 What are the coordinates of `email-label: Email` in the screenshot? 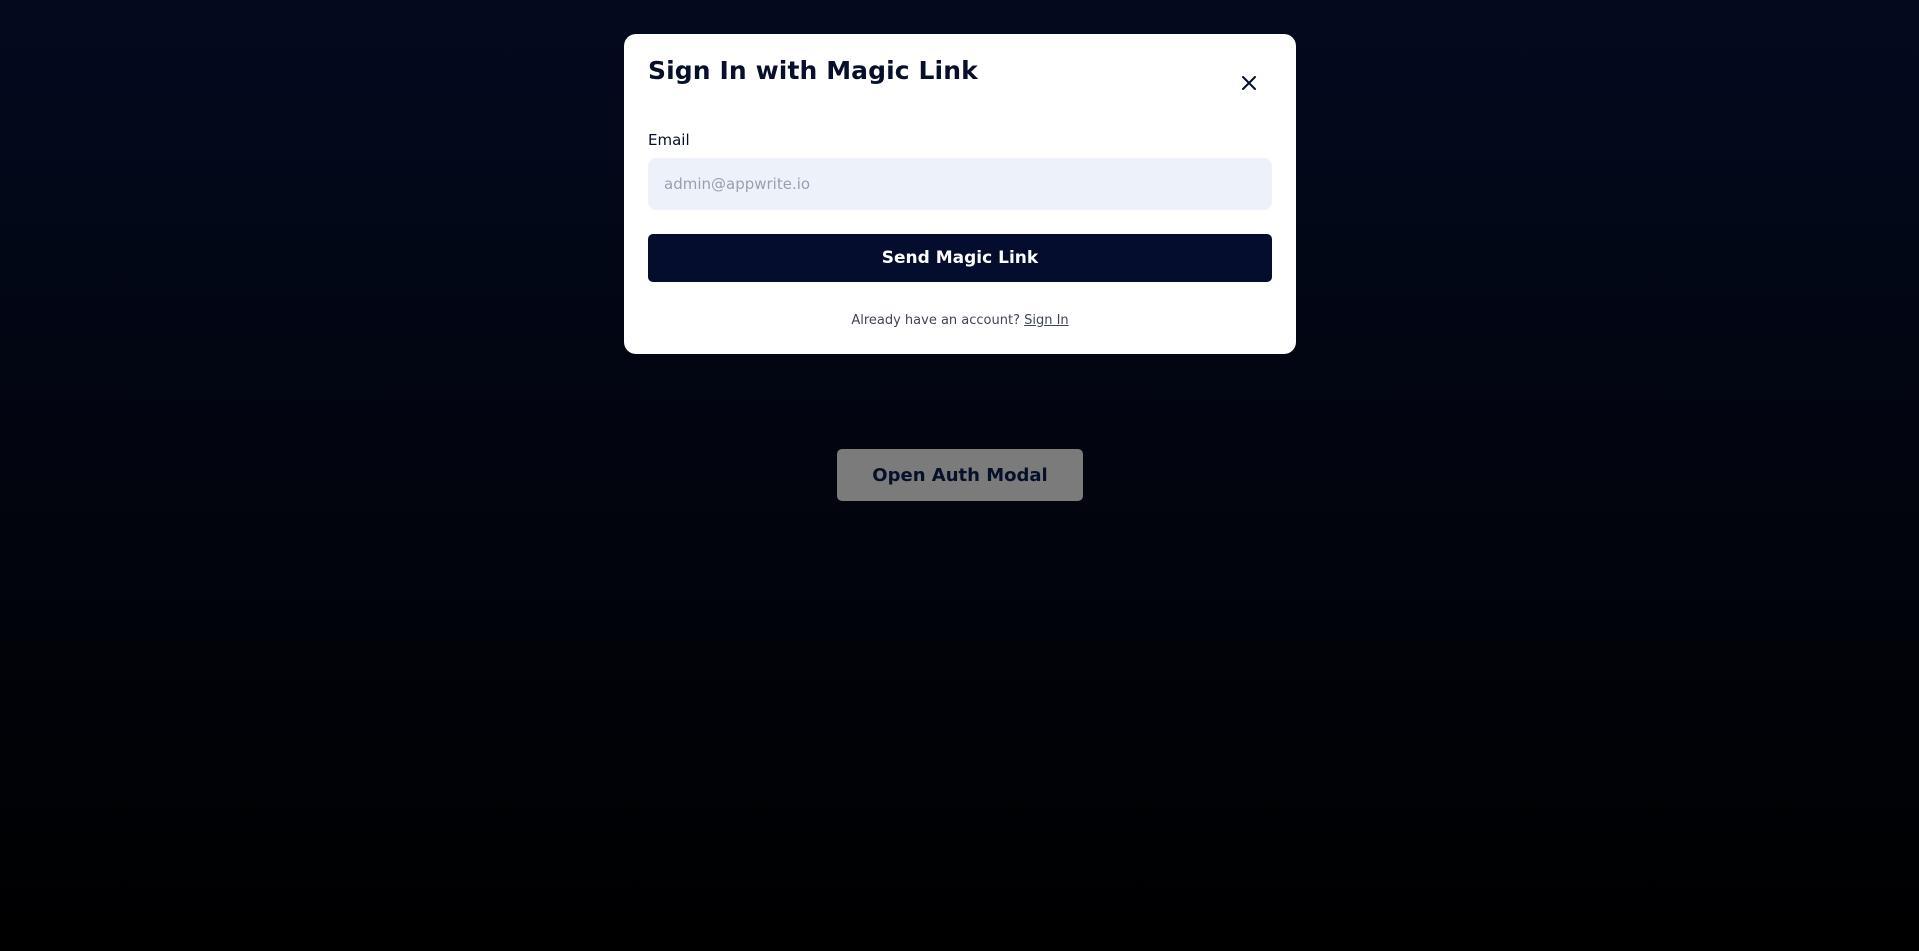 It's located at (669, 140).